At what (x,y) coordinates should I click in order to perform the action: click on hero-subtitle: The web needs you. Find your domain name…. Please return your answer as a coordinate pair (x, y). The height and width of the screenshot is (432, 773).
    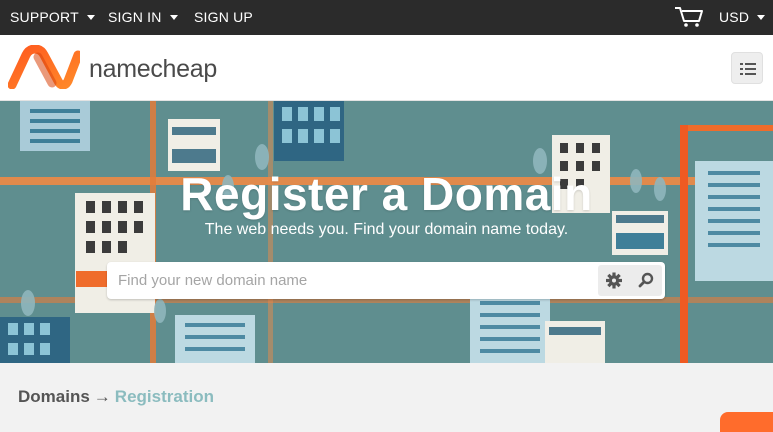
    Looking at the image, I should click on (386, 229).